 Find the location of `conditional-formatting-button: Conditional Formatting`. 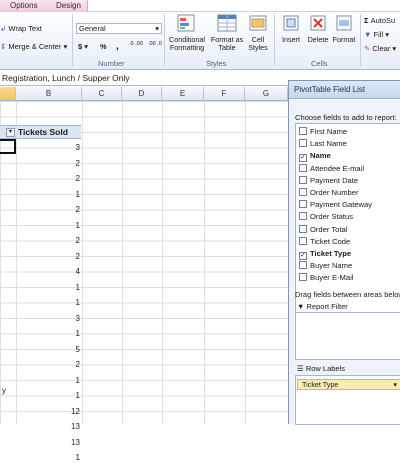

conditional-formatting-button: Conditional Formatting is located at coordinates (187, 33).